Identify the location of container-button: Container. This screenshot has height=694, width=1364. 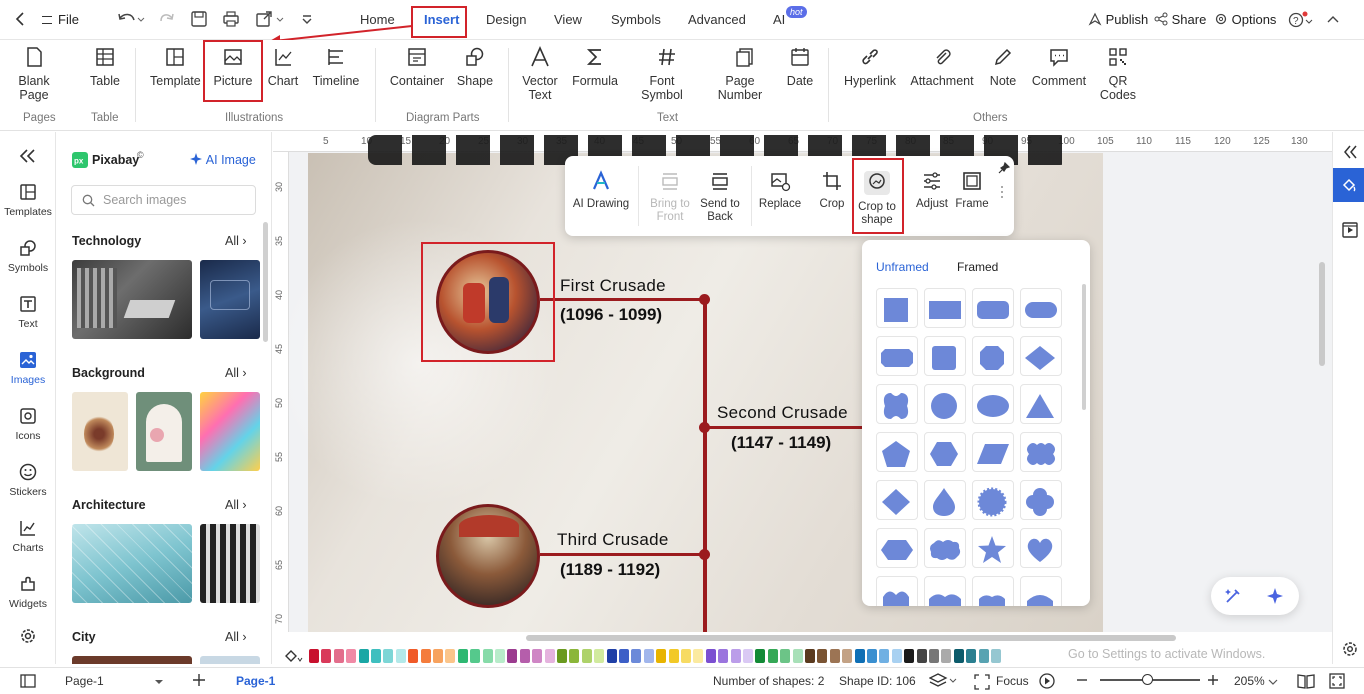
(417, 67).